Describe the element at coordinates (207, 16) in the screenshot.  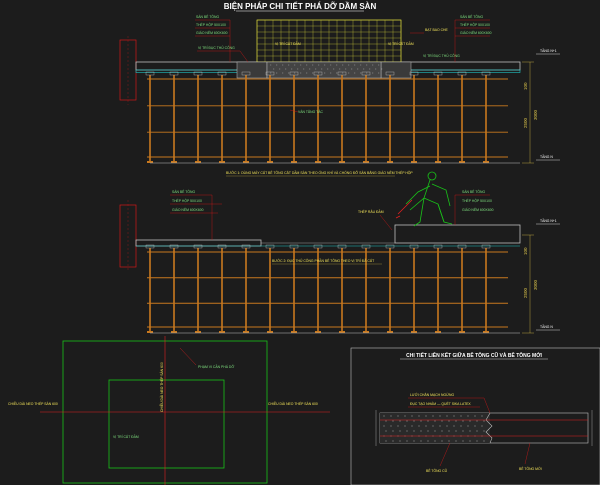
I see `top-left-callout-1: SÀN BÊ TÔNG` at that location.